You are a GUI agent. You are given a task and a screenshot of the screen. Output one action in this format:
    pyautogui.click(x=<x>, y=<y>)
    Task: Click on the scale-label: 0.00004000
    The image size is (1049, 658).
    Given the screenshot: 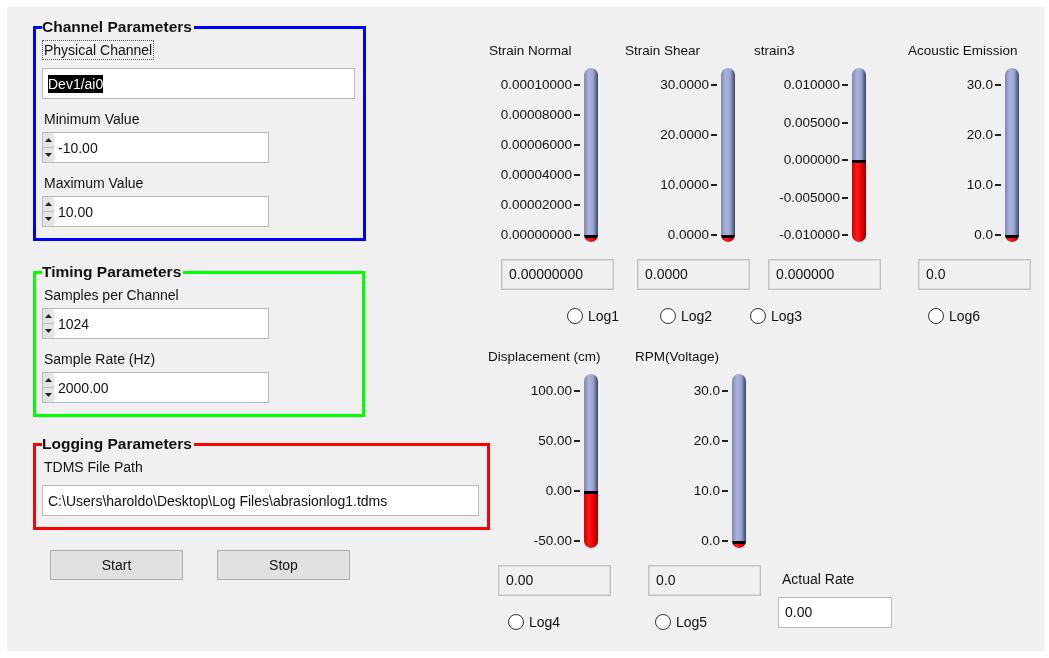 What is the action you would take?
    pyautogui.click(x=536, y=175)
    